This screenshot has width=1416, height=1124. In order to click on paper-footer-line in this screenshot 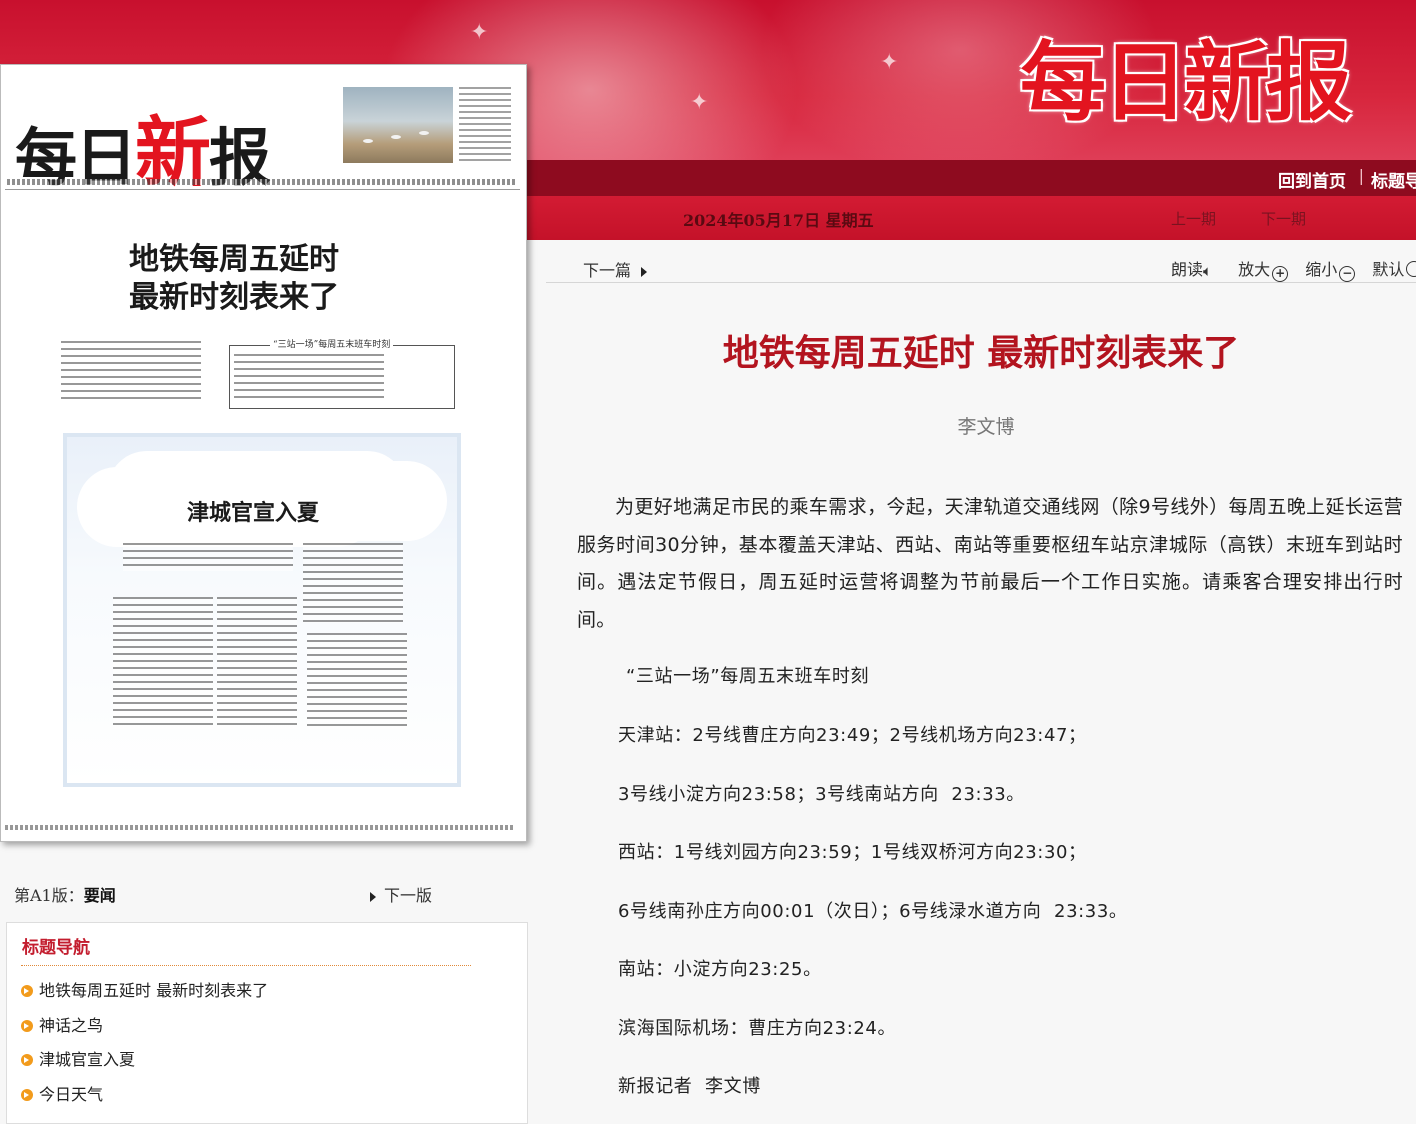, I will do `click(259, 827)`.